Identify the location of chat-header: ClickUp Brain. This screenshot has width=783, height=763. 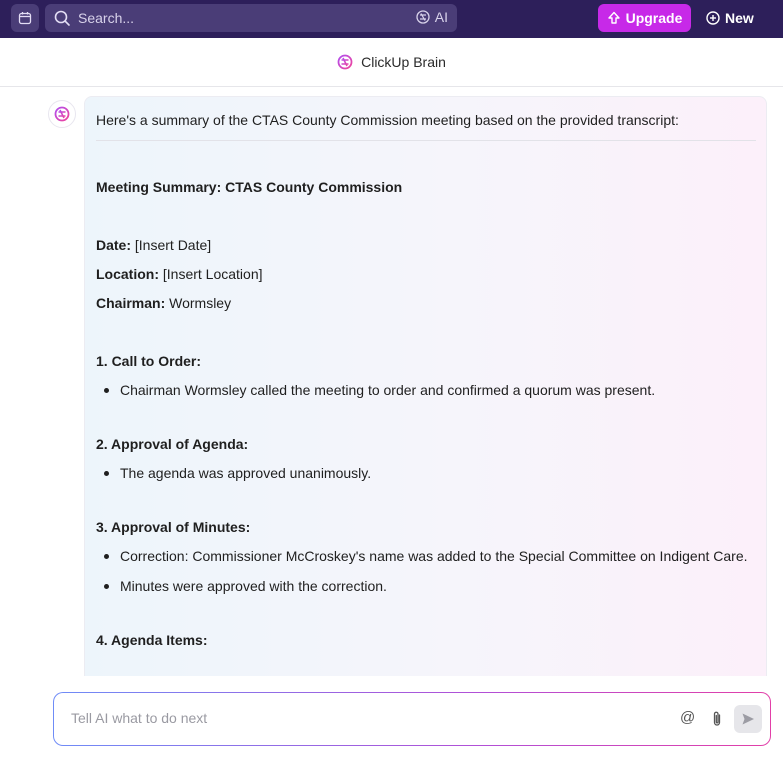
(391, 62).